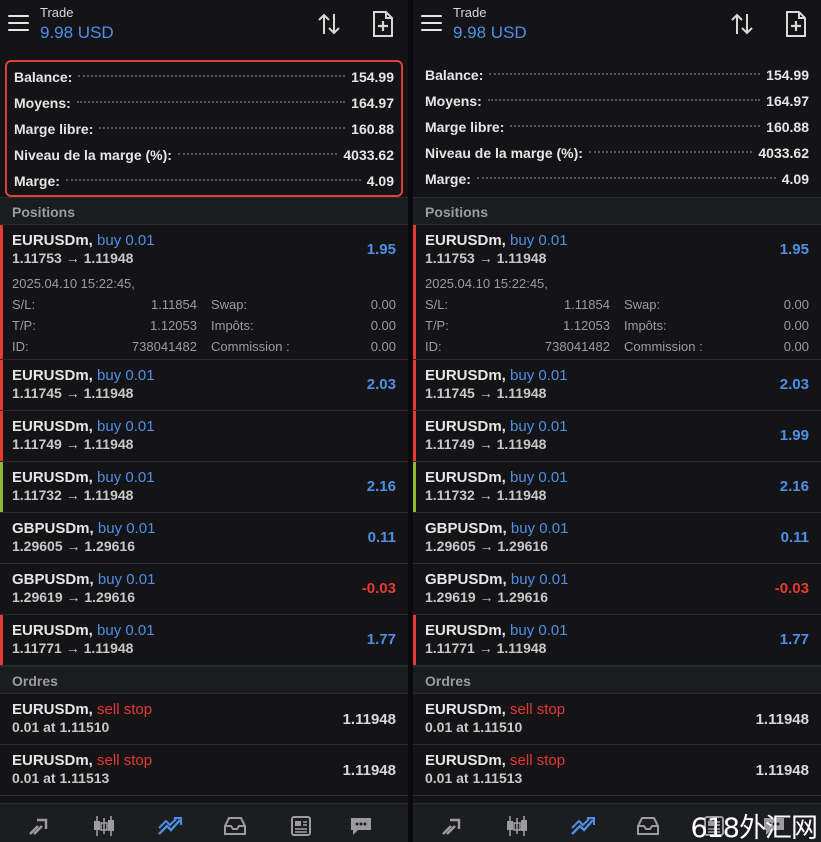 Image resolution: width=821 pixels, height=842 pixels. I want to click on top-bar: Trade 9.98 USD, so click(204, 28).